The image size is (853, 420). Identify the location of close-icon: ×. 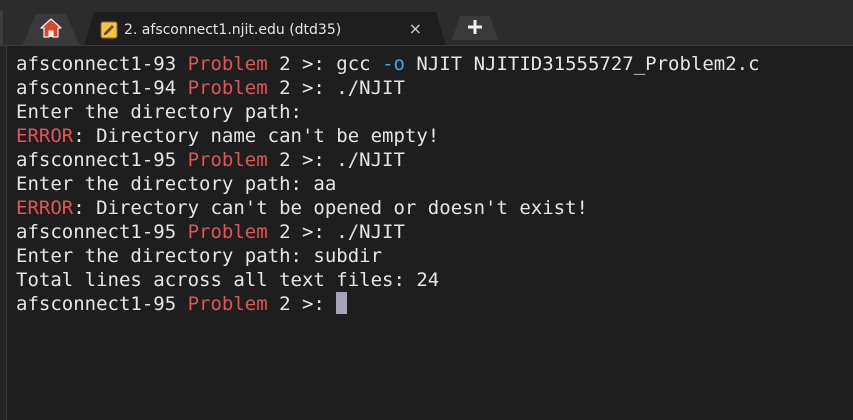
(415, 29).